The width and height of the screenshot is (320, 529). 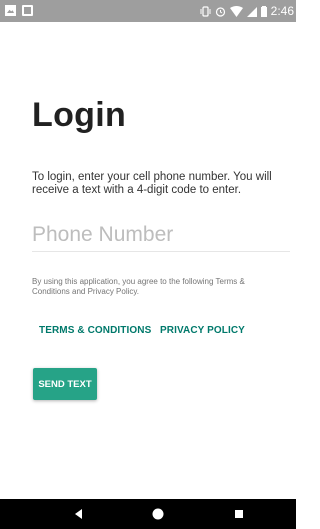 What do you see at coordinates (220, 11) in the screenshot?
I see `alarm-icon` at bounding box center [220, 11].